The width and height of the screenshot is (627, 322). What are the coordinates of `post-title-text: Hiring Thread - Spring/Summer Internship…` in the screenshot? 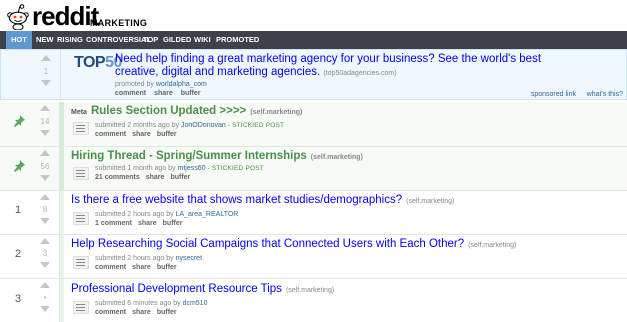 It's located at (189, 156).